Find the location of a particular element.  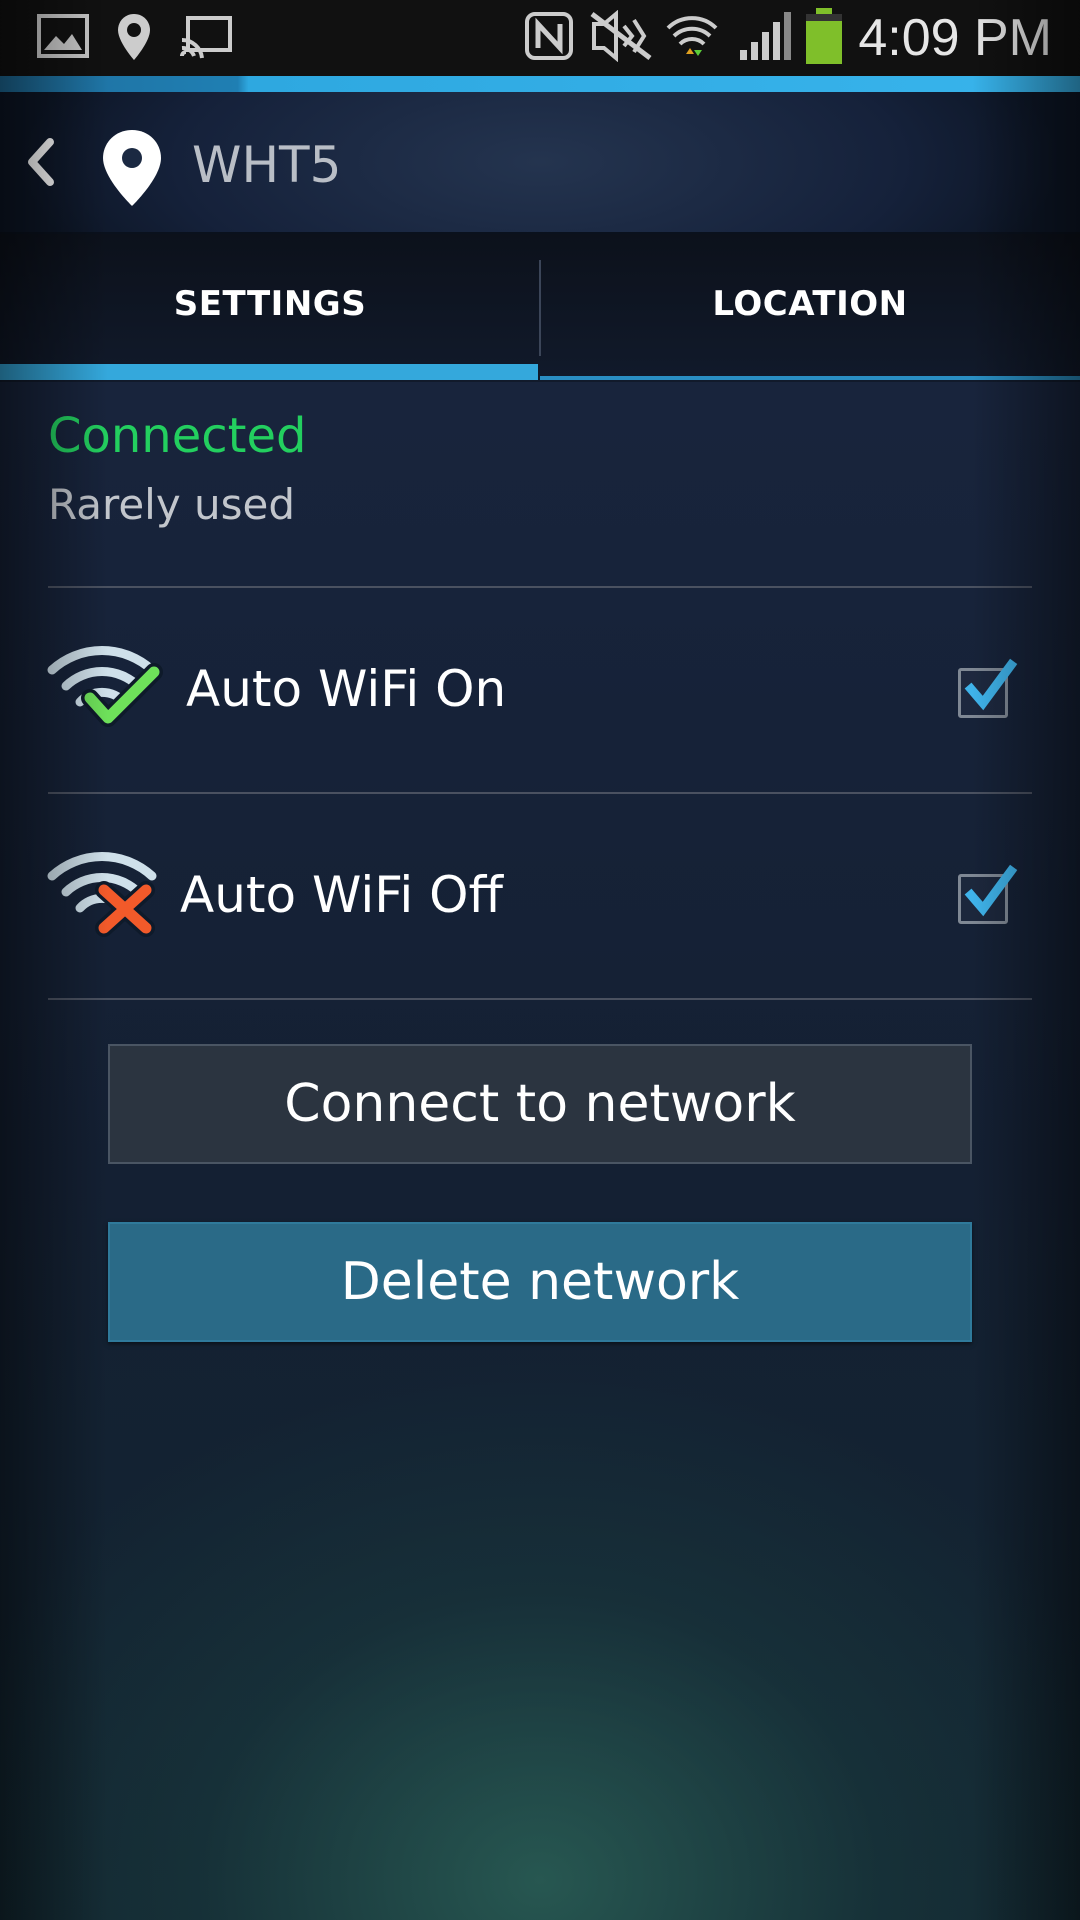

mute-icon is located at coordinates (621, 37).